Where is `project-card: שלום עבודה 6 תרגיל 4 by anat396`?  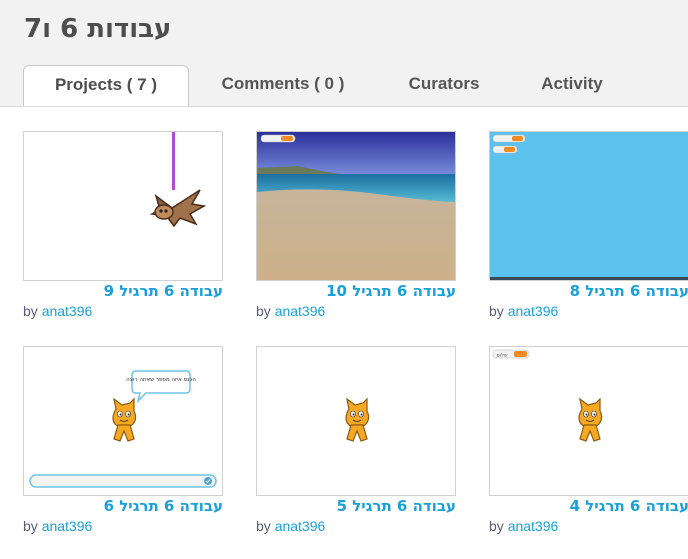 project-card: שלום עבודה 6 תרגיל 4 by anat396 is located at coordinates (588, 446).